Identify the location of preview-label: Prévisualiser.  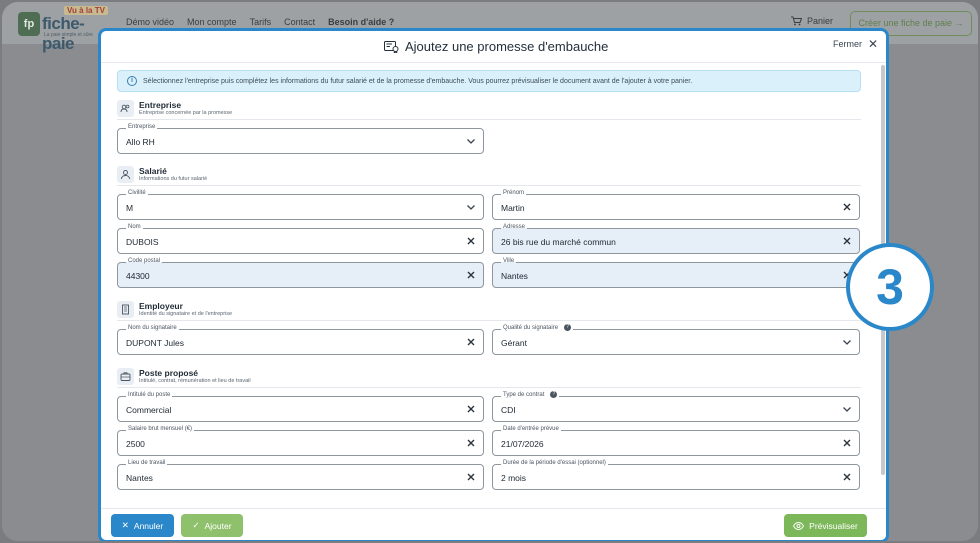
(833, 525).